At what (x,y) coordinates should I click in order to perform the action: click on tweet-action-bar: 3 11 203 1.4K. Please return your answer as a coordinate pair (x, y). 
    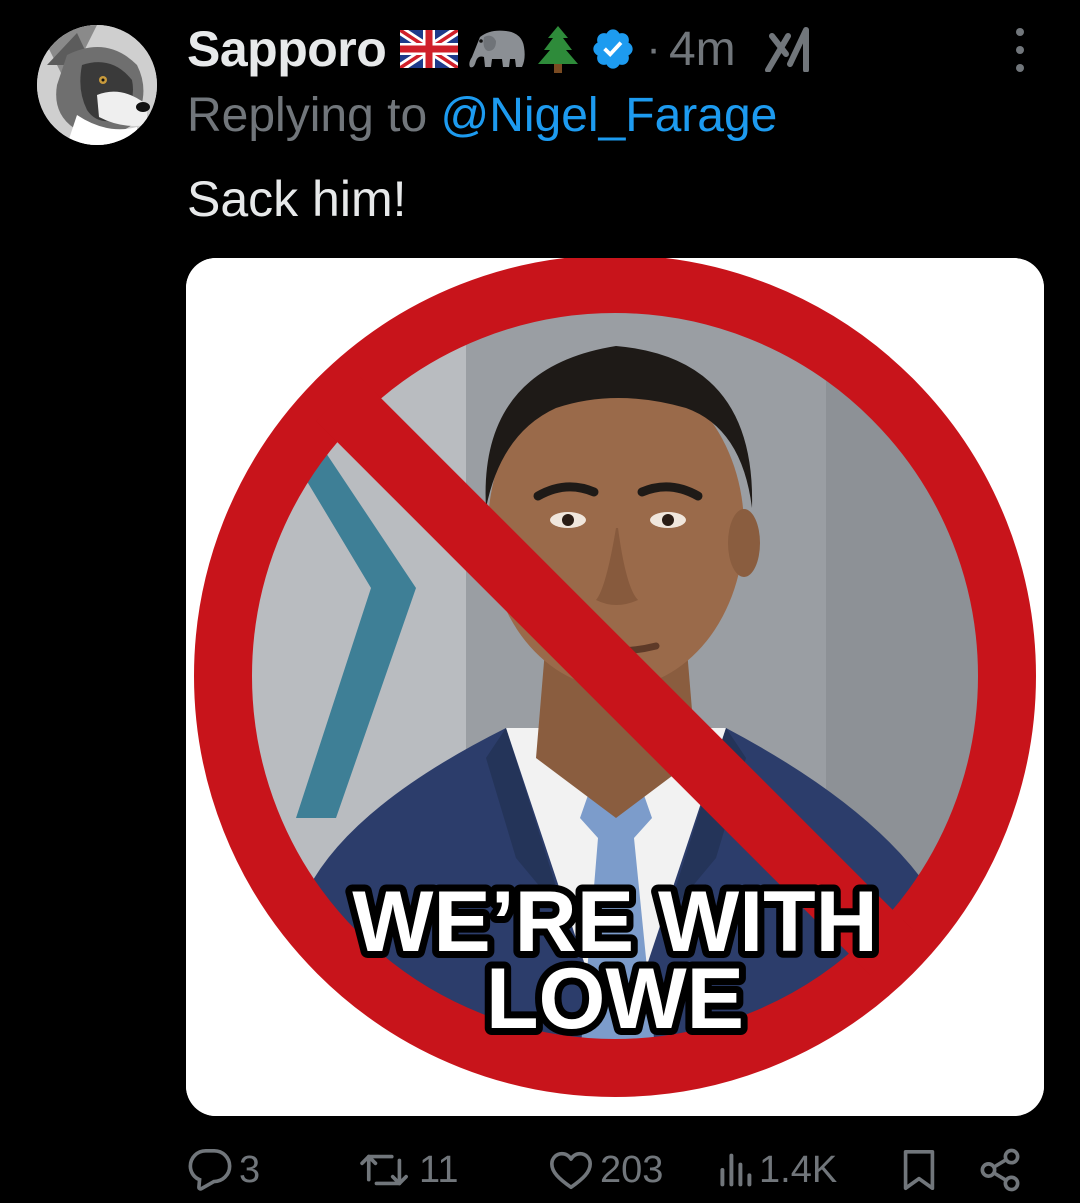
    Looking at the image, I should click on (612, 1170).